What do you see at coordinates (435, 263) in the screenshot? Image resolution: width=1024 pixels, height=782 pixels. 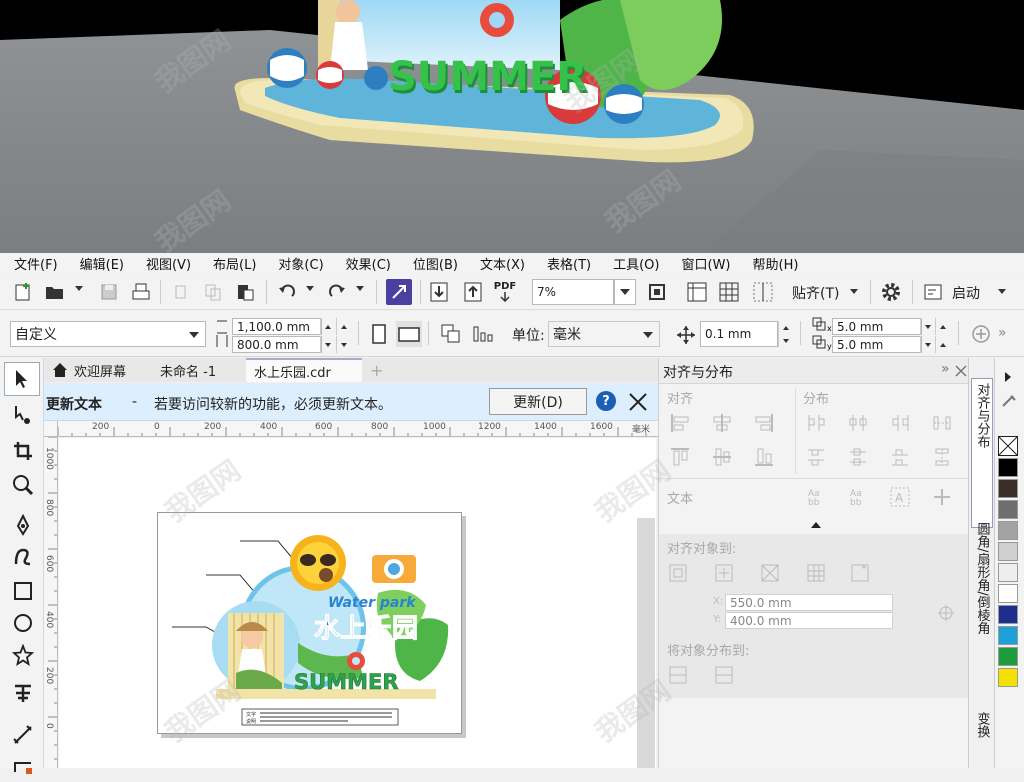 I see `menu-bitmaps: 位图(B)` at bounding box center [435, 263].